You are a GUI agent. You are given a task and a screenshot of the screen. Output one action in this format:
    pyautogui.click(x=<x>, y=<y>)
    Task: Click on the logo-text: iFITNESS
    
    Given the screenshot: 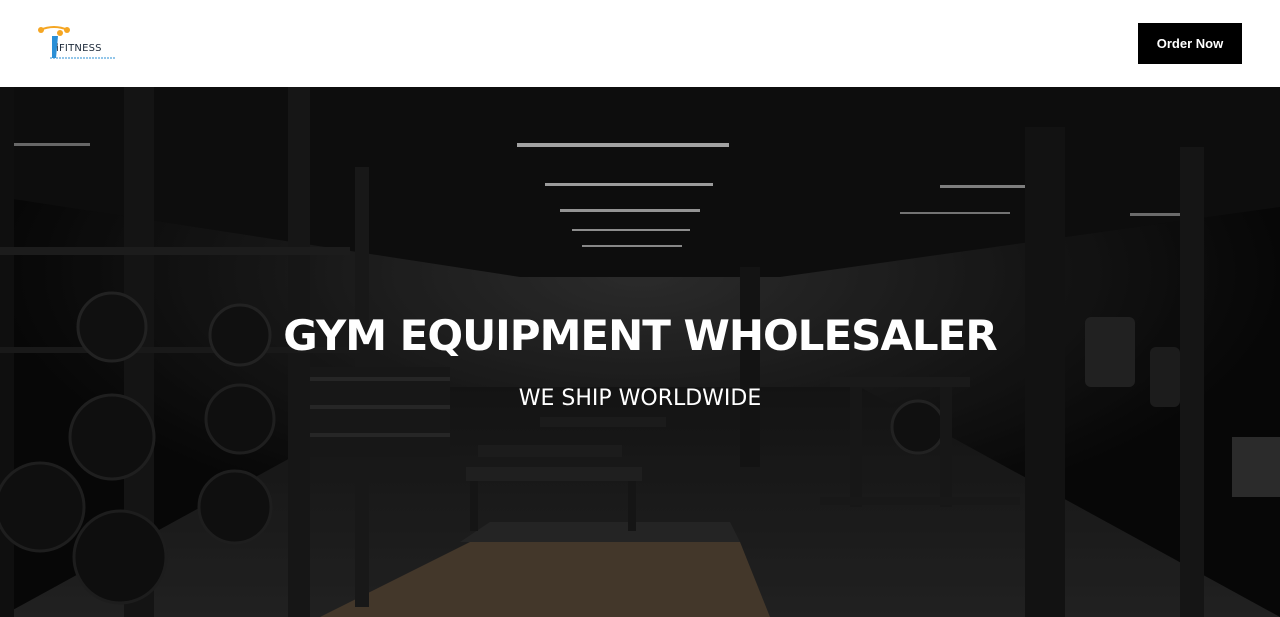 What is the action you would take?
    pyautogui.click(x=79, y=48)
    